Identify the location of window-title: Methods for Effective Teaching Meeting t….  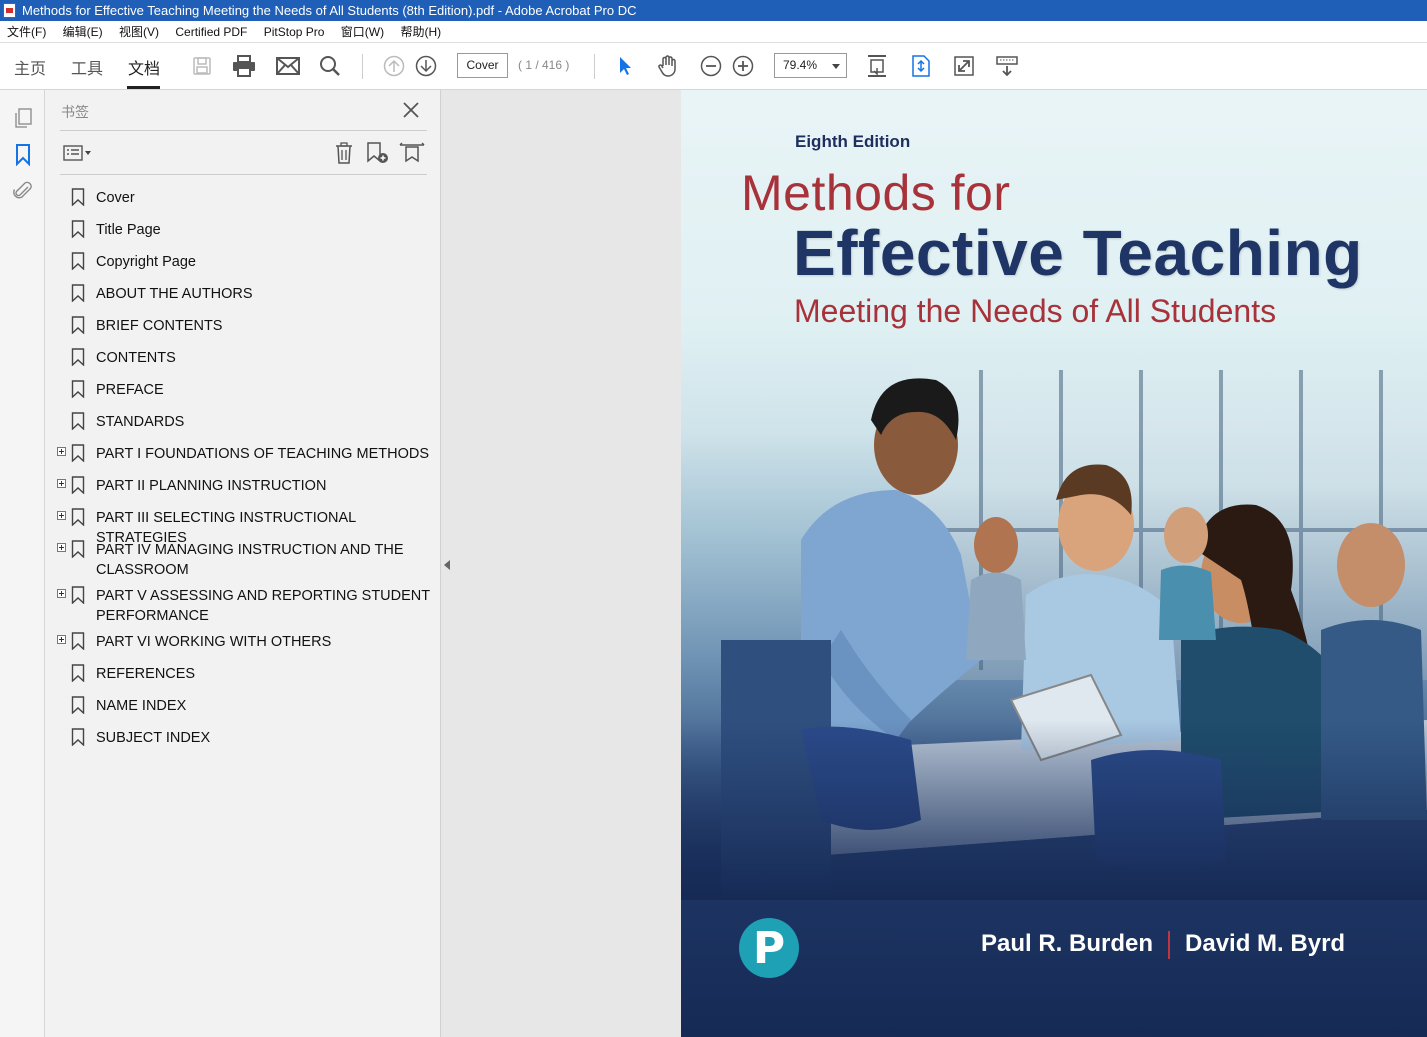
(329, 10).